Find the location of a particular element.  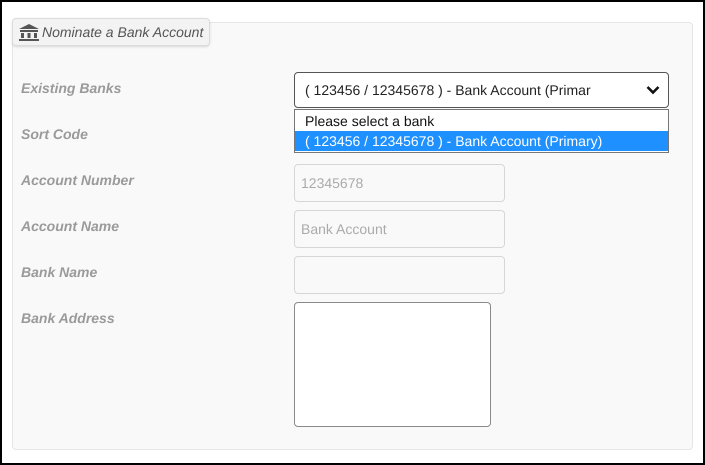

dropdown-option: ( 123456 / 12345678 ) - Bank Account (Primary) is located at coordinates (481, 141).